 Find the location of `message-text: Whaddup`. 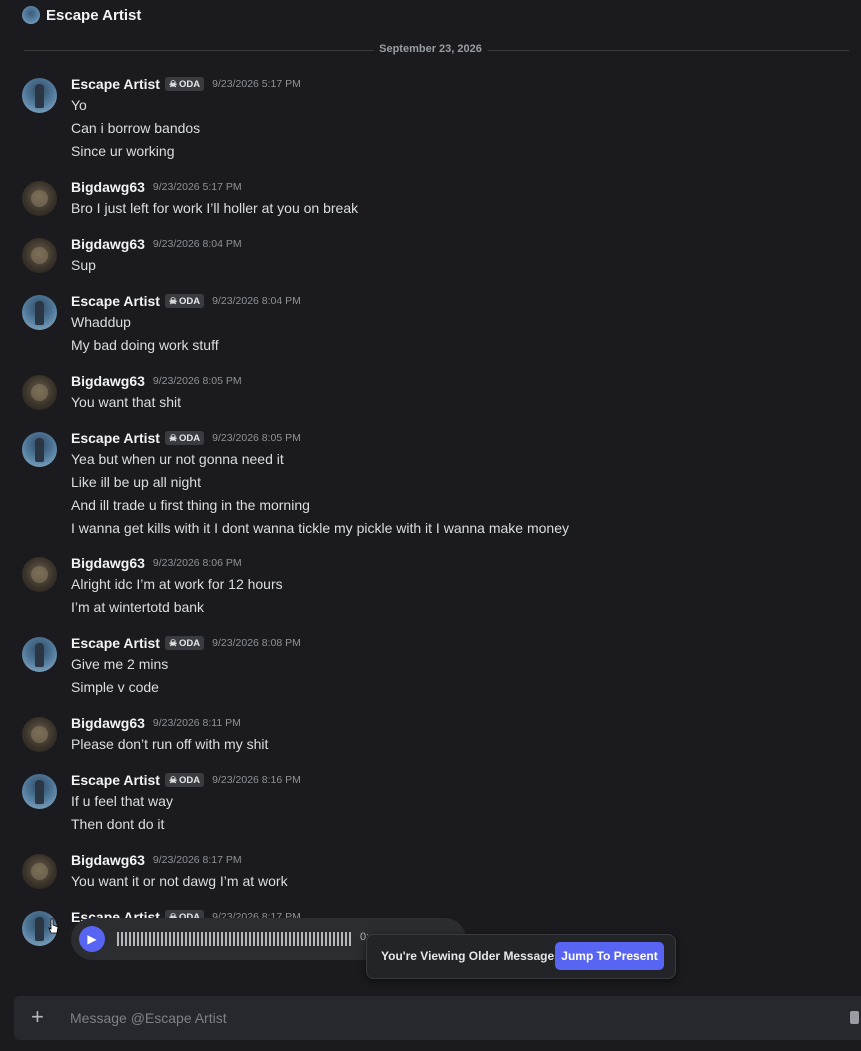

message-text: Whaddup is located at coordinates (101, 322).